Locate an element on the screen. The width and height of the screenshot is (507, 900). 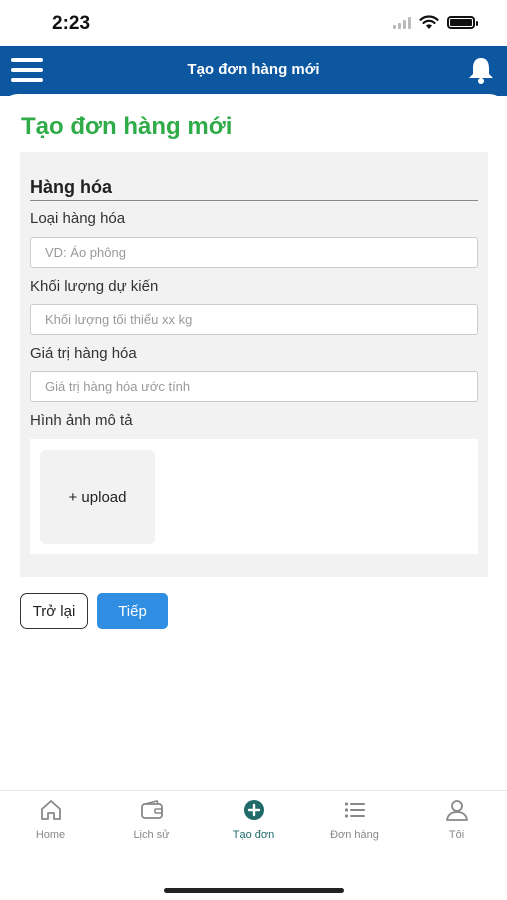
header-title: Tạo đơn hàng mới is located at coordinates (253, 69).